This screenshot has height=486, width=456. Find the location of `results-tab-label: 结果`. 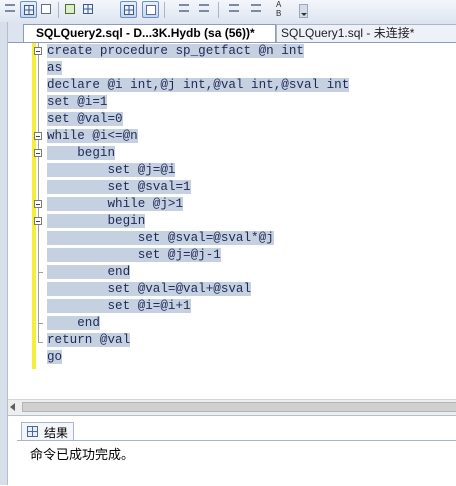

results-tab-label: 结果 is located at coordinates (56, 433).